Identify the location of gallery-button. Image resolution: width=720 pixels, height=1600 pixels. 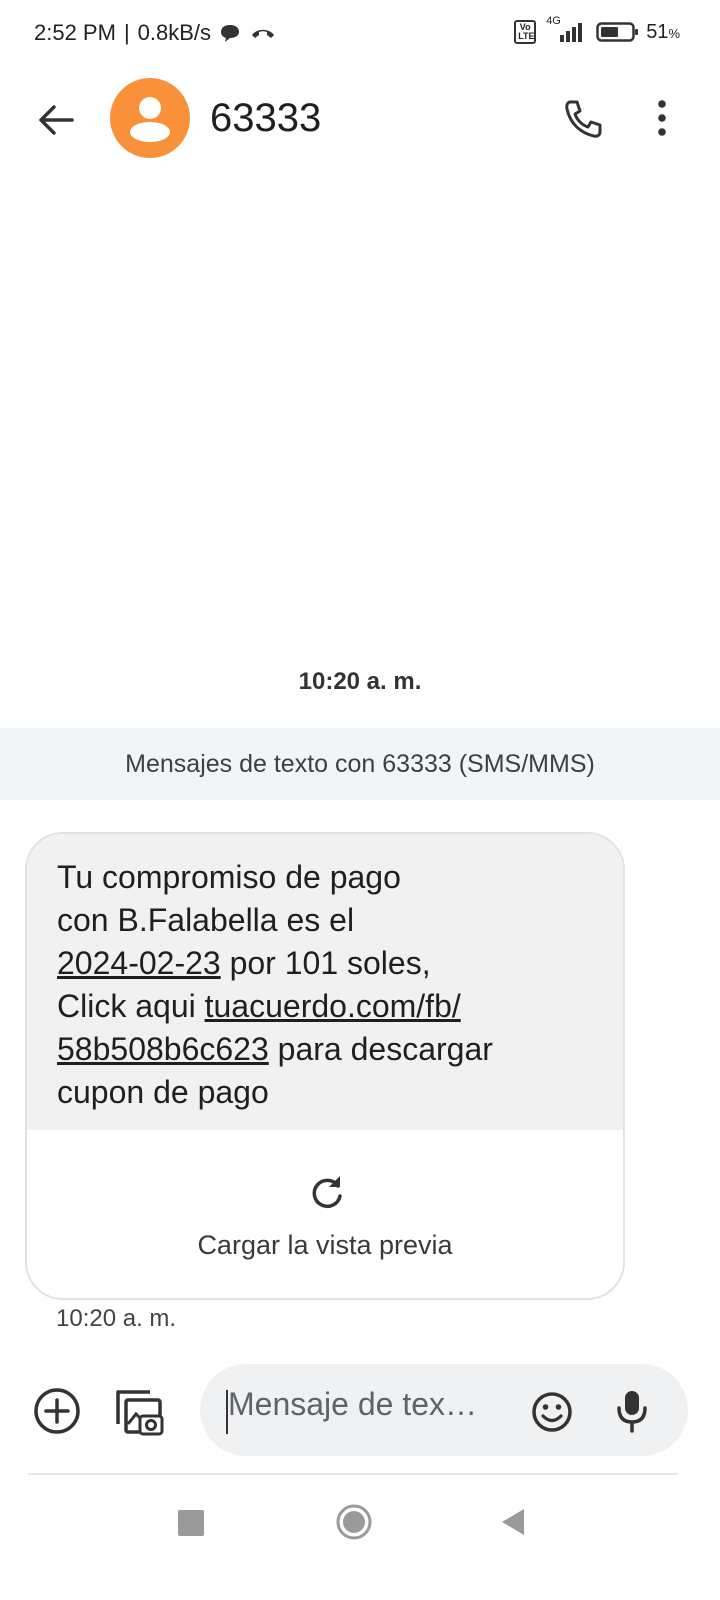
(140, 1412).